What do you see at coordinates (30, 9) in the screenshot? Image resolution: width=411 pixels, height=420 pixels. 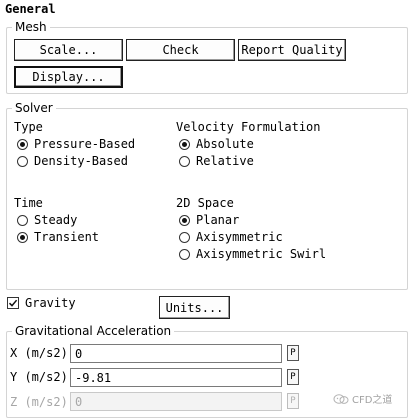 I see `panel-title: General` at bounding box center [30, 9].